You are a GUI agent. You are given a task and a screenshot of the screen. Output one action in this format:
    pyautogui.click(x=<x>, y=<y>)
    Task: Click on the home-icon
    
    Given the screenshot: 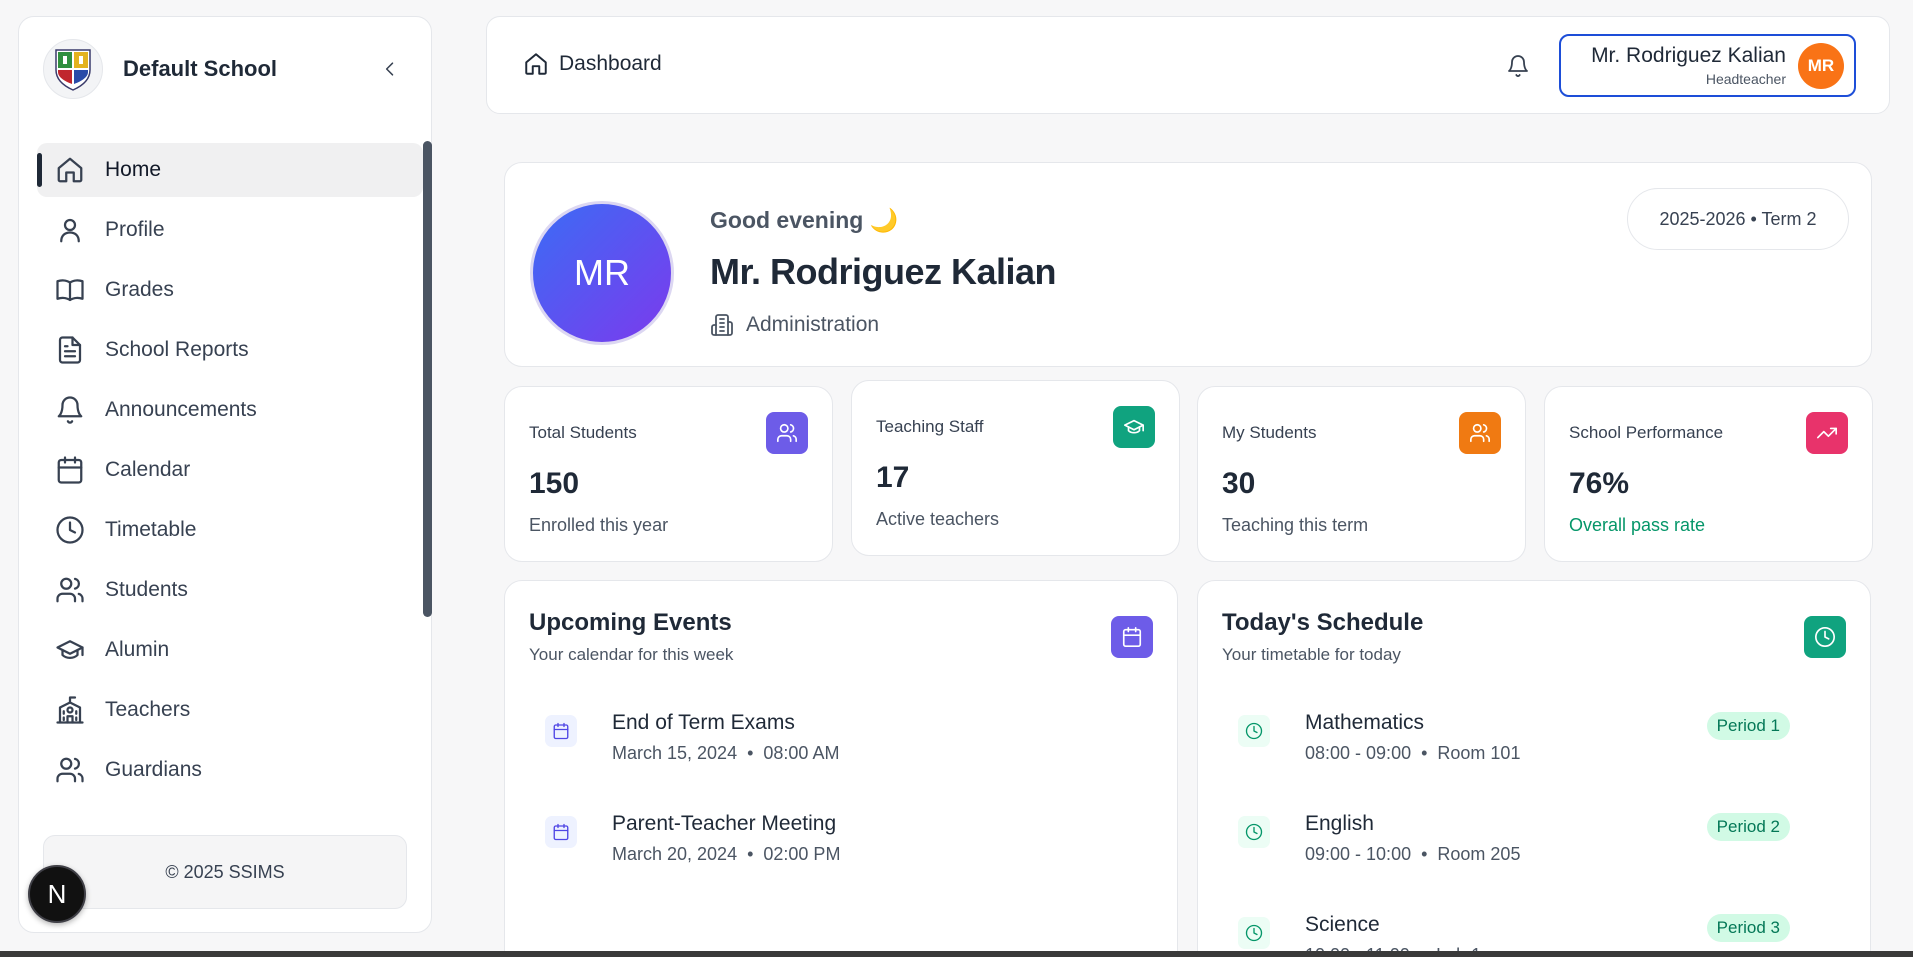 What is the action you would take?
    pyautogui.click(x=536, y=64)
    